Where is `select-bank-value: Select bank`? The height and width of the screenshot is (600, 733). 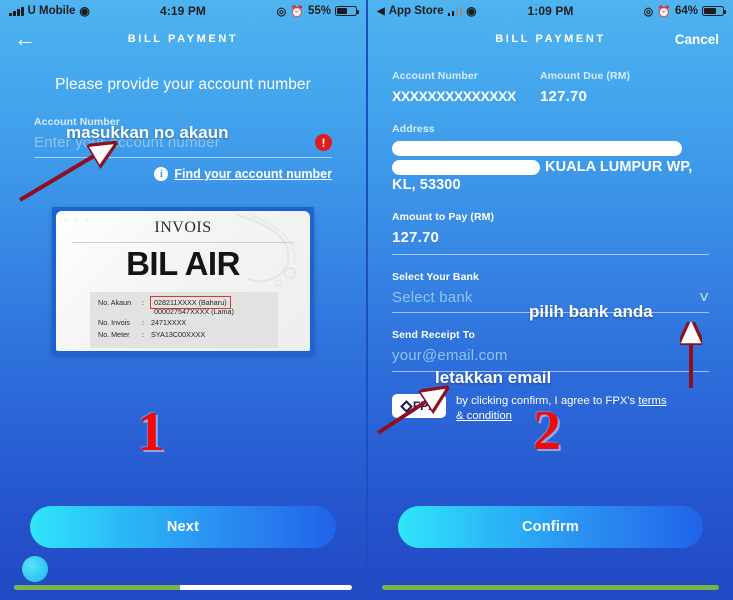 select-bank-value: Select bank is located at coordinates (432, 297).